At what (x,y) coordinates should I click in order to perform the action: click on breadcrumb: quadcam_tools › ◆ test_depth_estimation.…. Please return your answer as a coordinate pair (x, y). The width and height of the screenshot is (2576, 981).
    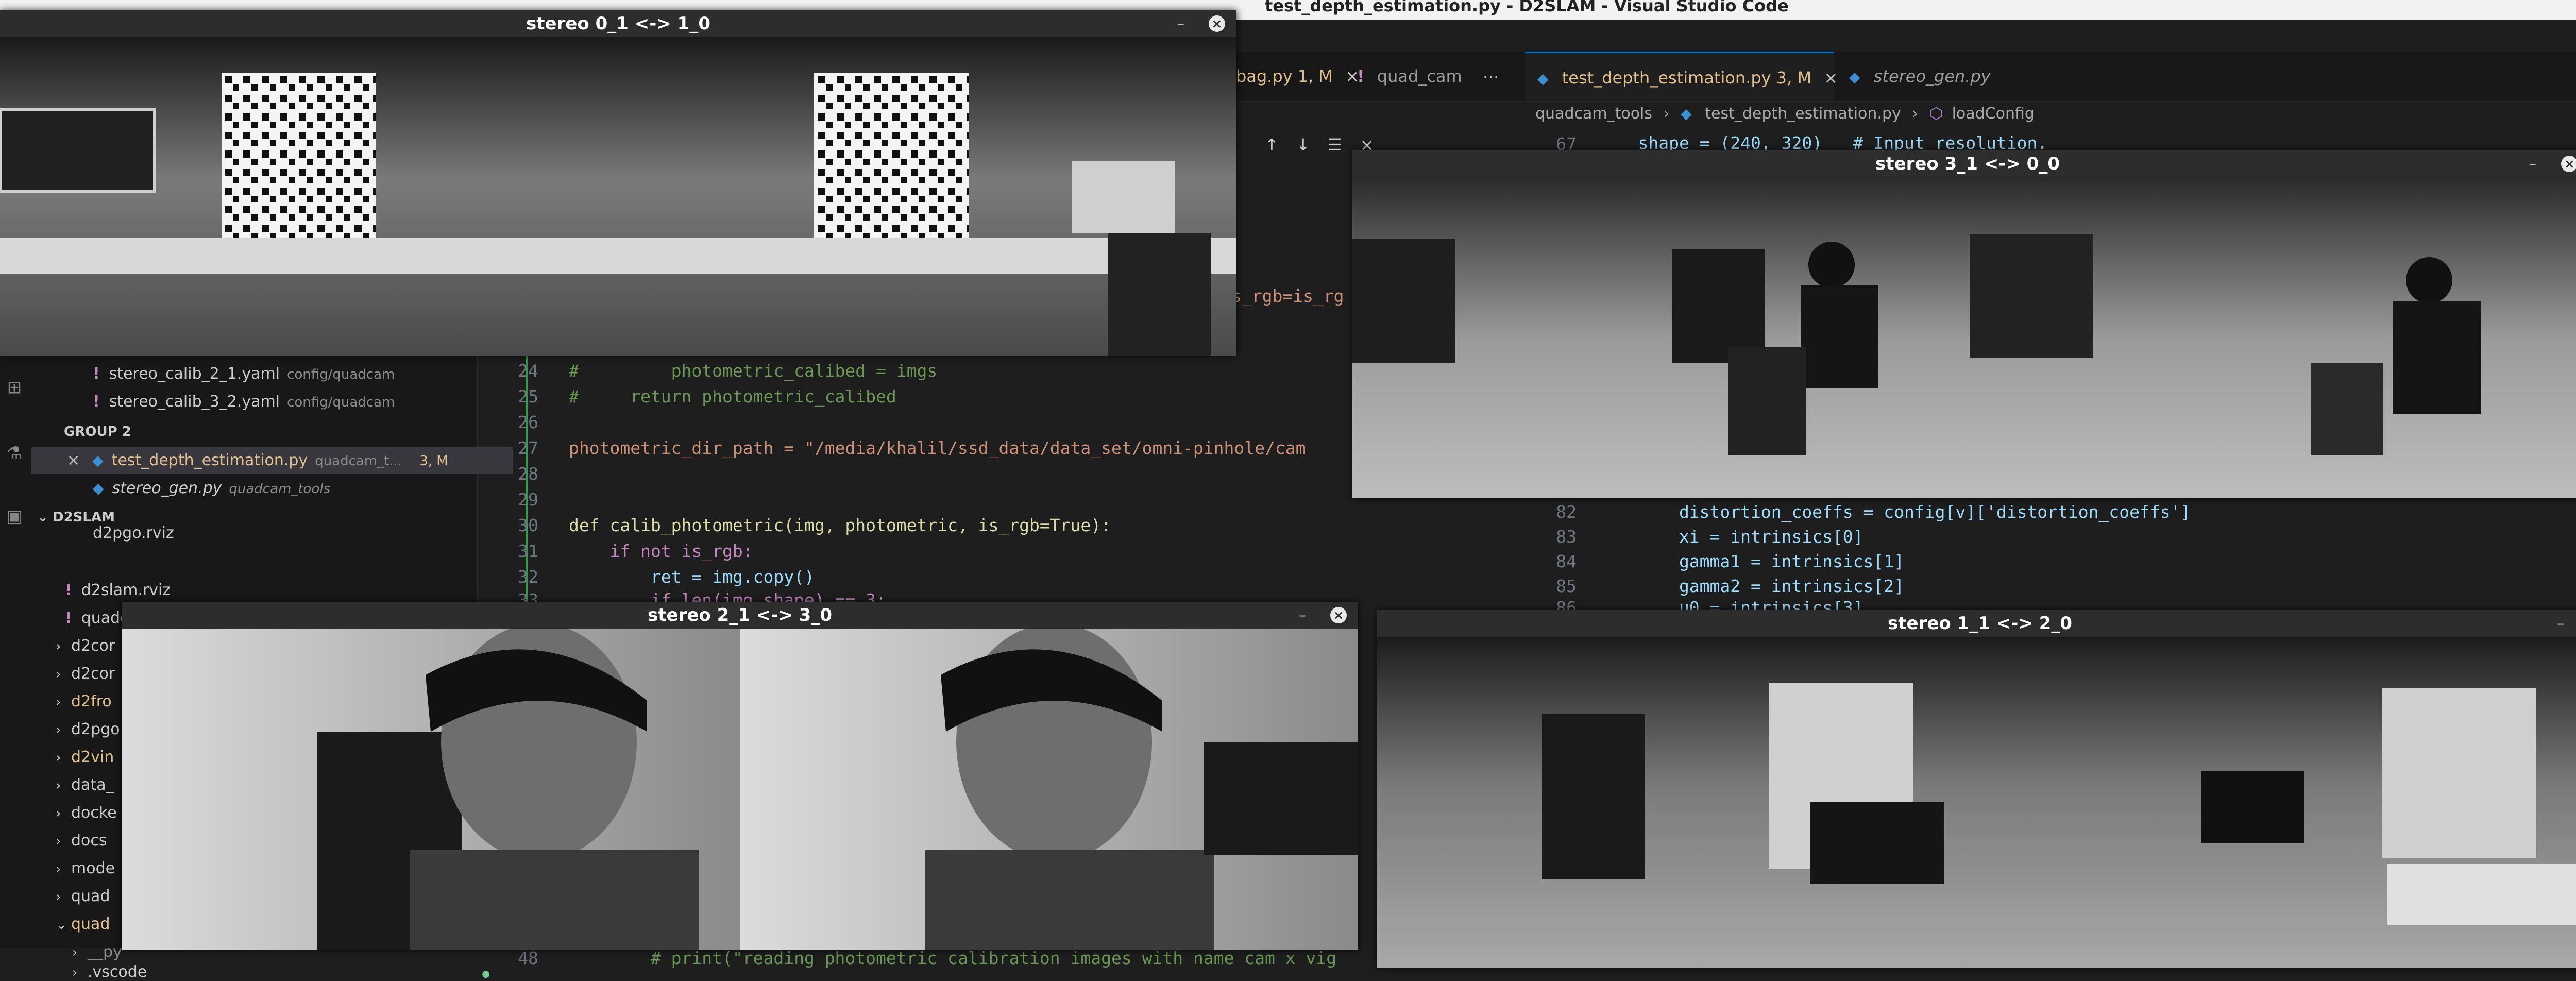
    Looking at the image, I should click on (1785, 114).